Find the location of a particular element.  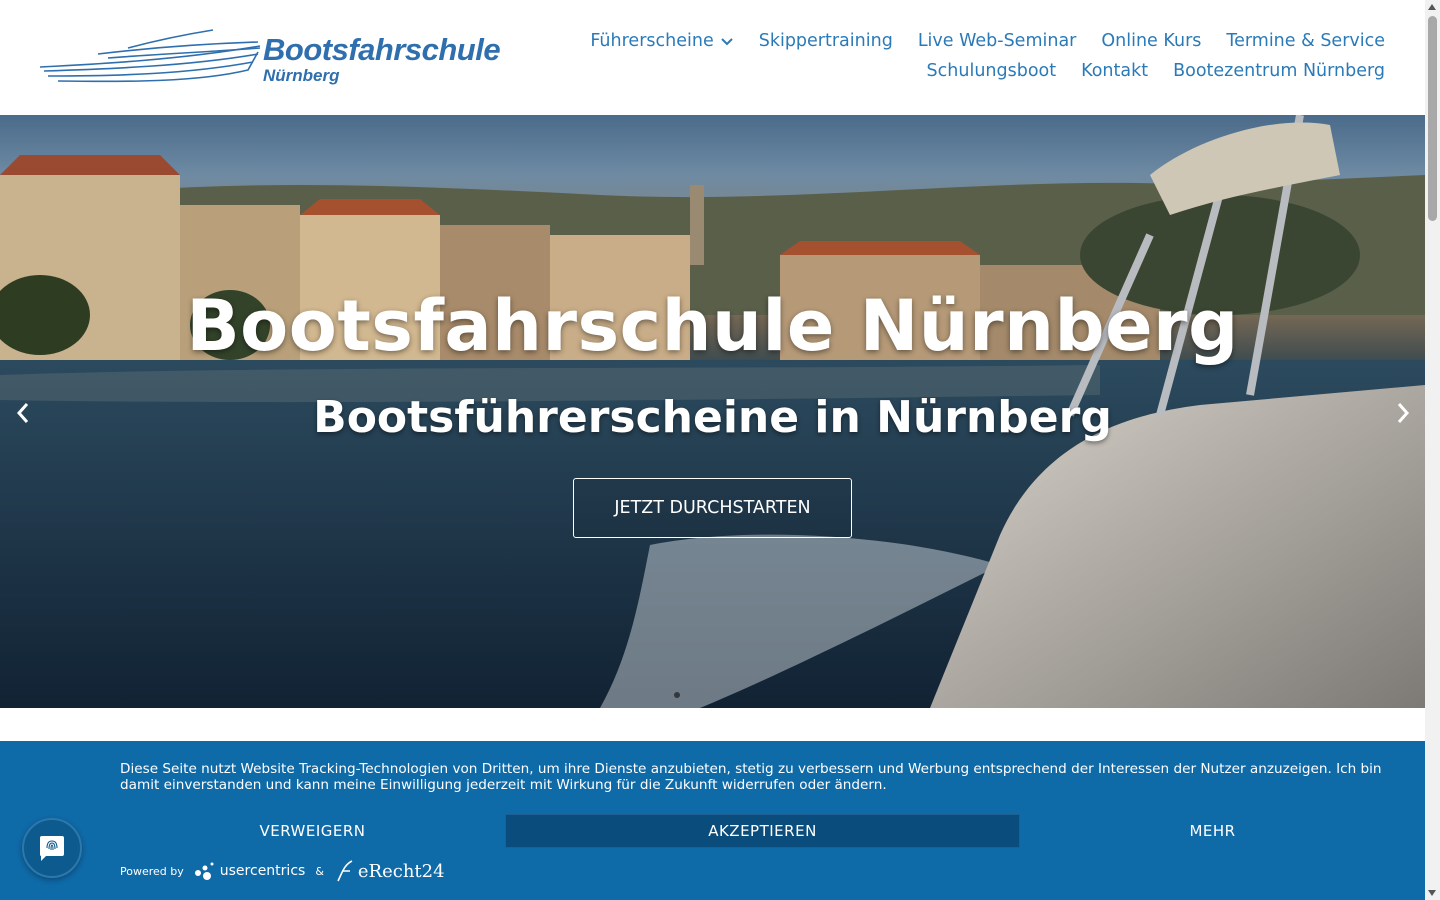

scroll-thumb is located at coordinates (1432, 118).